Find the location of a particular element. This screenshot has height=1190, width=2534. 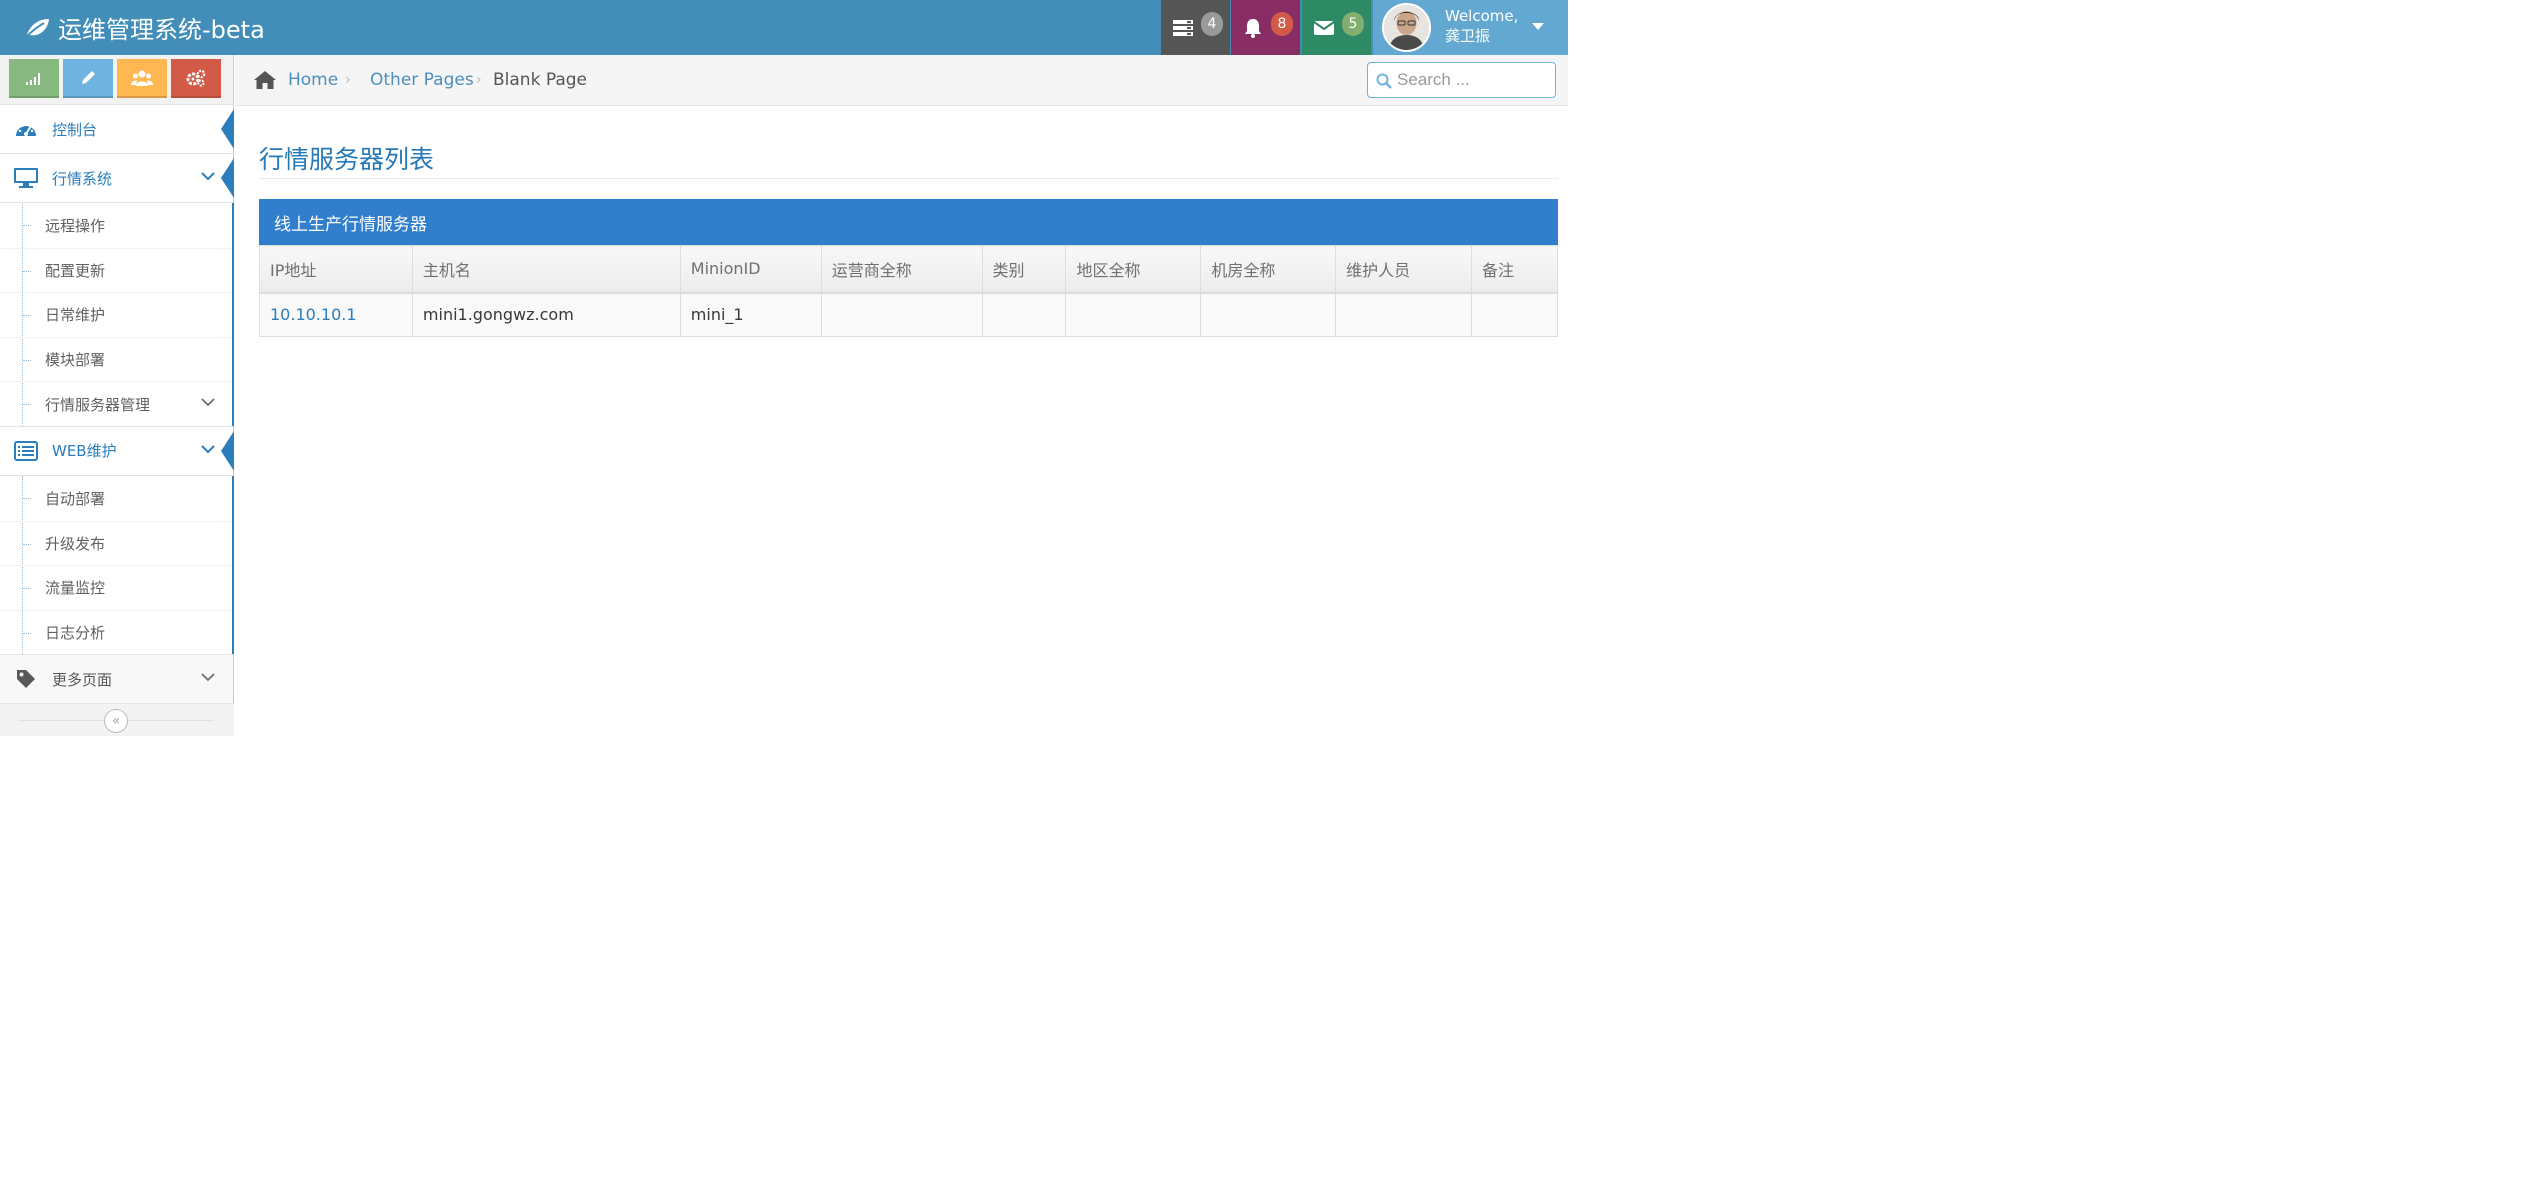

notifications-badge: 8 is located at coordinates (1282, 24).